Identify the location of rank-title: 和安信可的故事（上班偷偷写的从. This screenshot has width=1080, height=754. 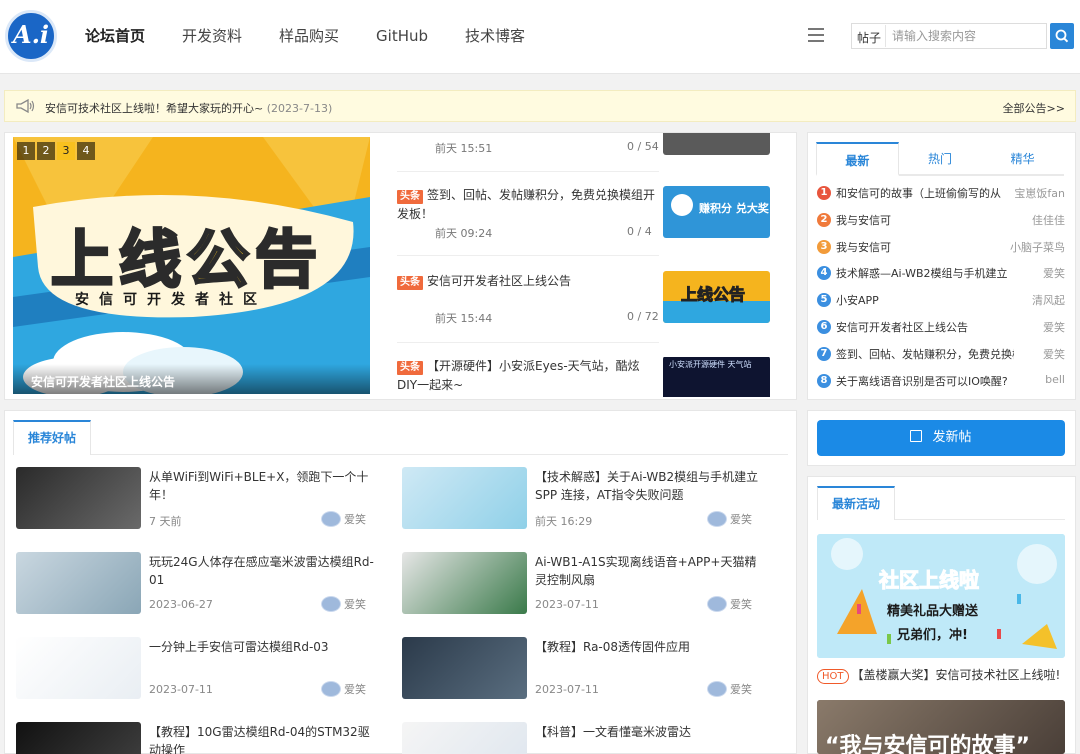
(925, 193).